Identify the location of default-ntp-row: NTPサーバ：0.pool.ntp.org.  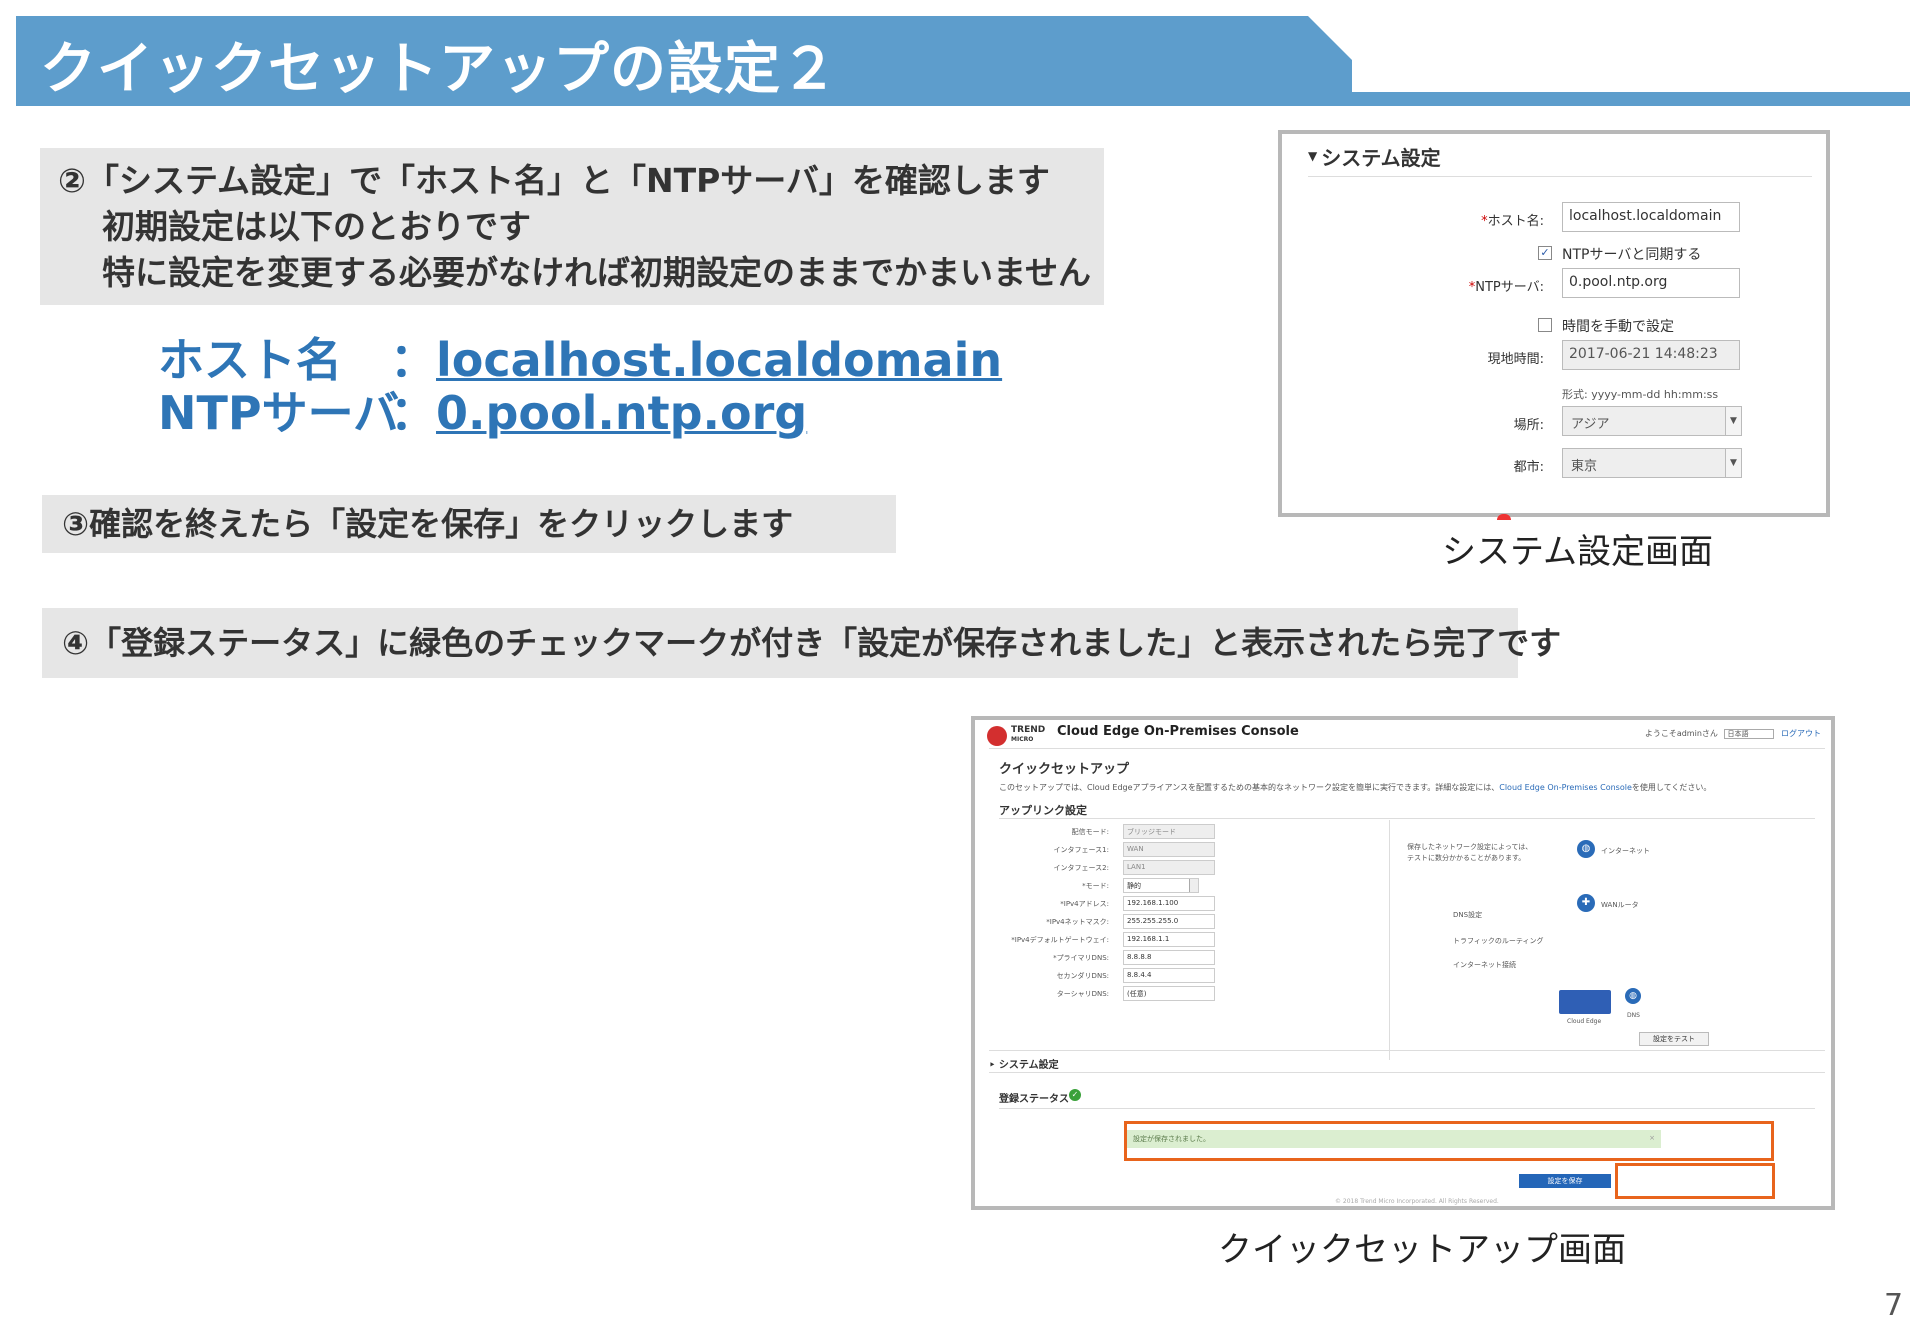
(482, 413).